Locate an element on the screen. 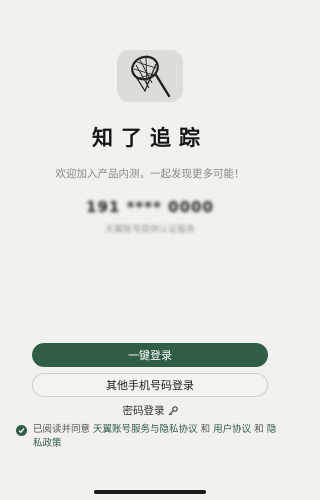 This screenshot has width=320, height=500. agreement-prefix: 已阅读并同意 is located at coordinates (62, 429).